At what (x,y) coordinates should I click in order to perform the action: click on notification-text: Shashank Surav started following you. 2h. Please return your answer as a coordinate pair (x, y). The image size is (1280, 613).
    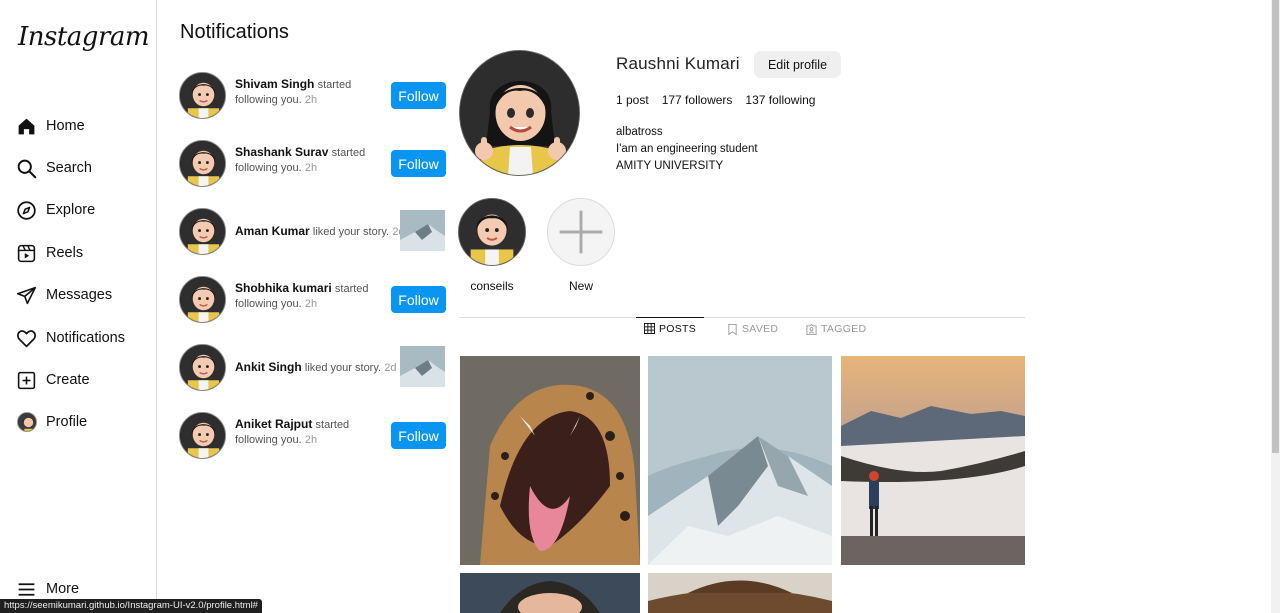
    Looking at the image, I should click on (303, 160).